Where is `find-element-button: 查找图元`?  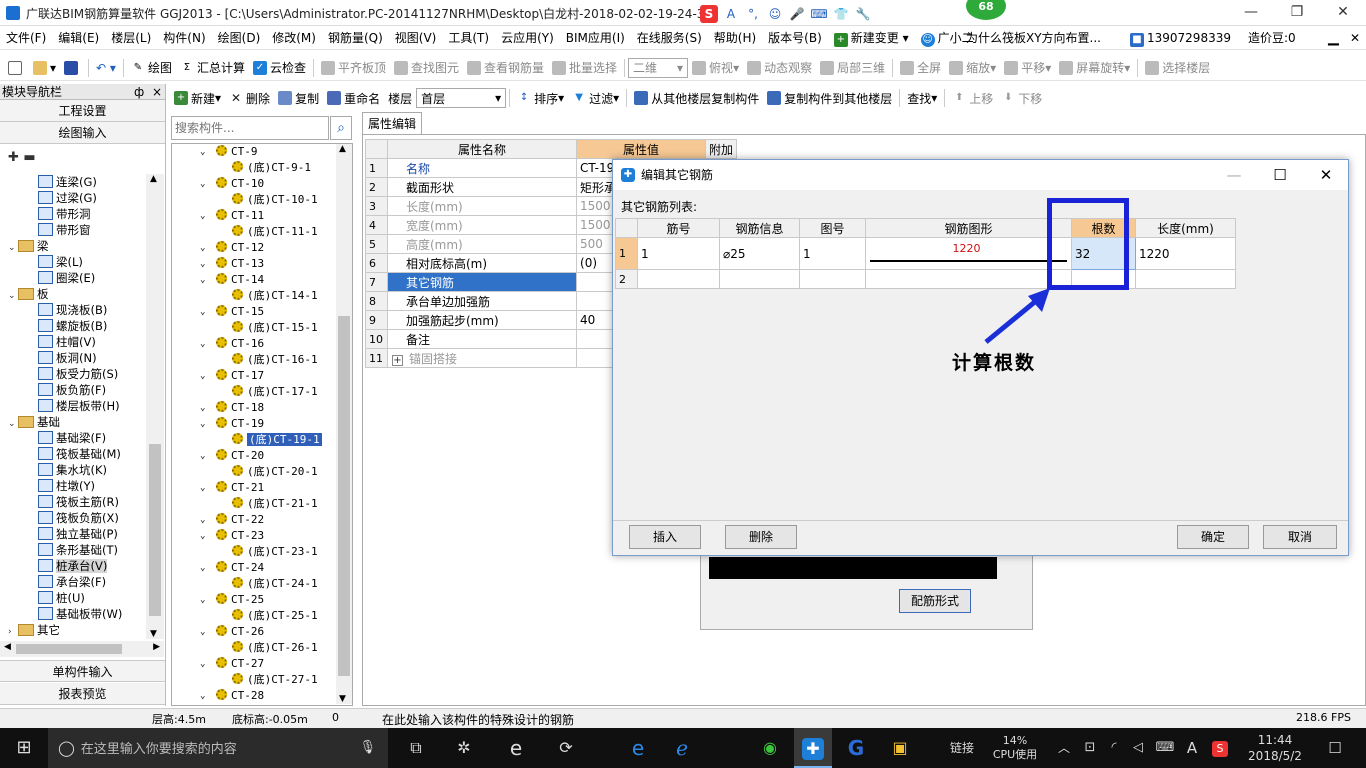
find-element-button: 查找图元 is located at coordinates (426, 68).